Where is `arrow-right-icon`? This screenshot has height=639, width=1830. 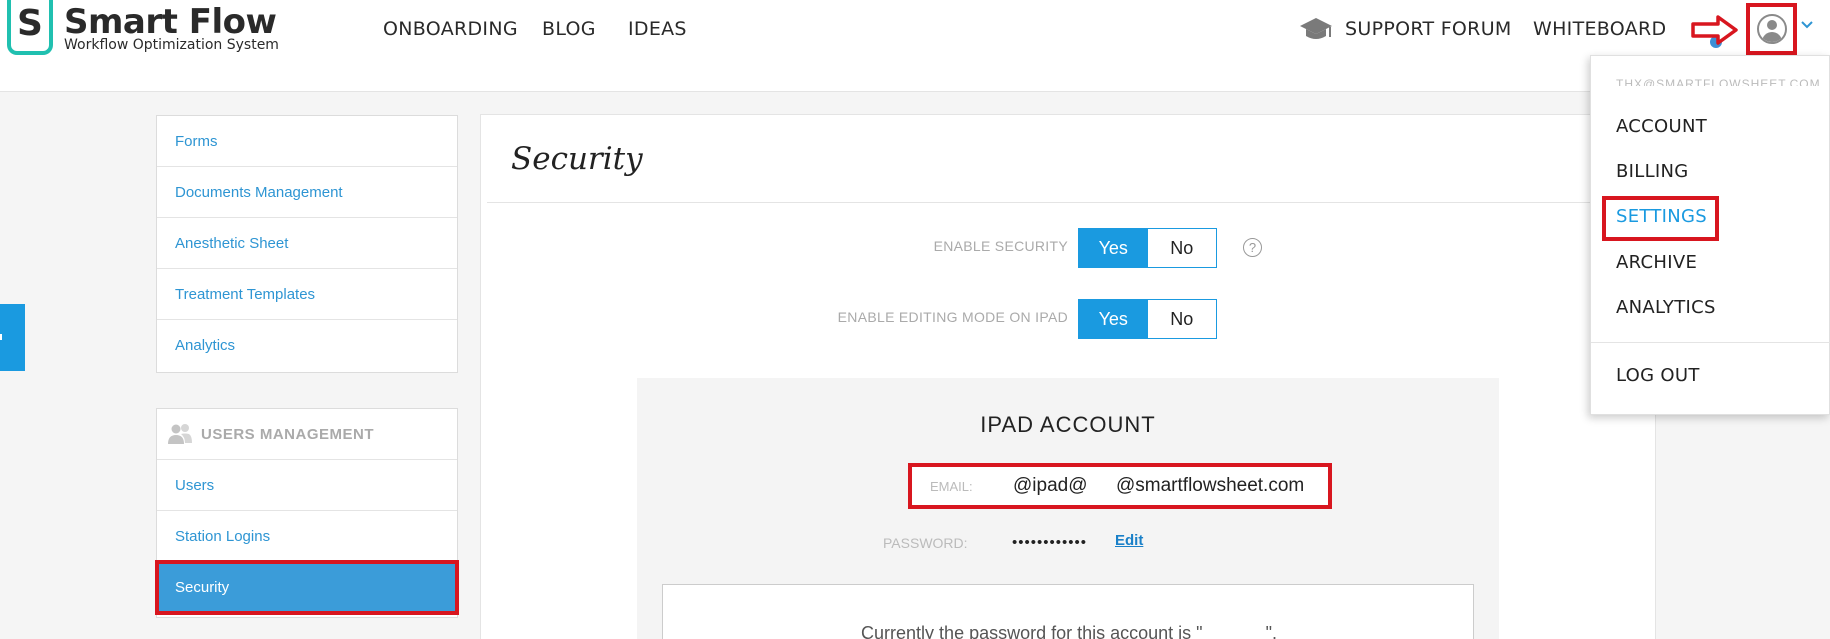
arrow-right-icon is located at coordinates (1714, 30).